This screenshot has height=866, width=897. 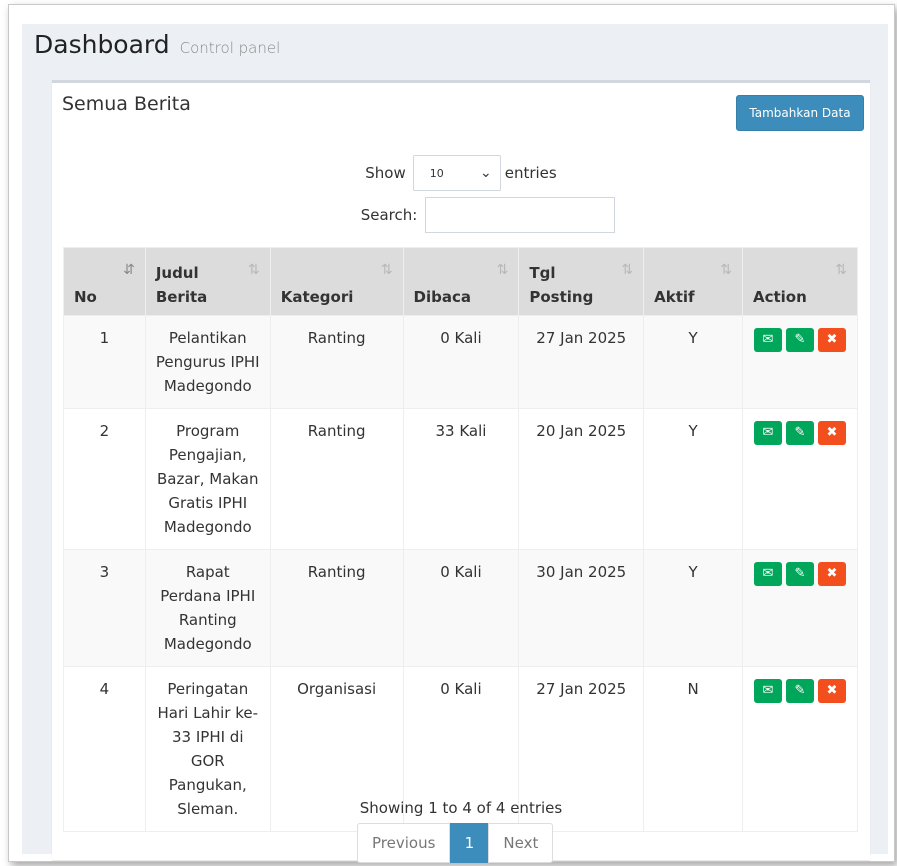 I want to click on cell-tgl: 20 Jan 2025, so click(x=581, y=479).